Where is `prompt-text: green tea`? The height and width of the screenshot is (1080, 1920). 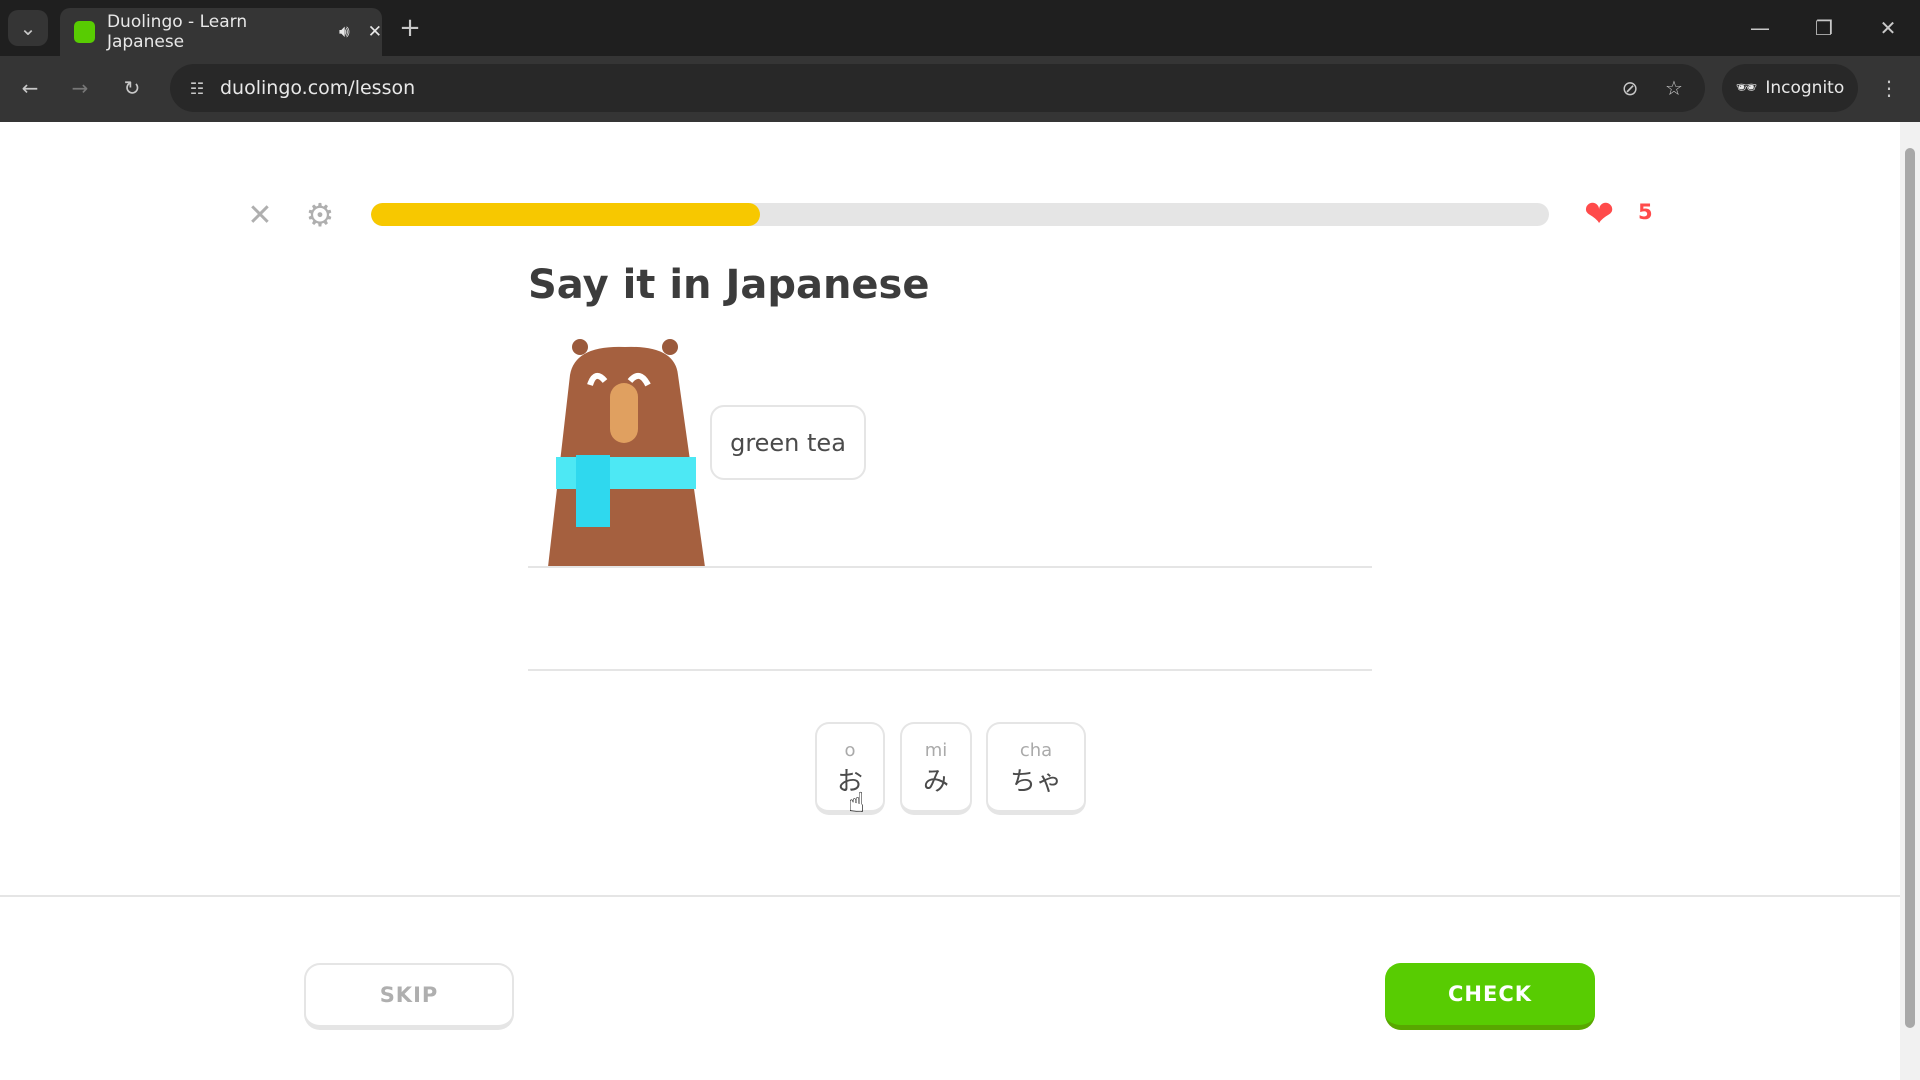 prompt-text: green tea is located at coordinates (788, 442).